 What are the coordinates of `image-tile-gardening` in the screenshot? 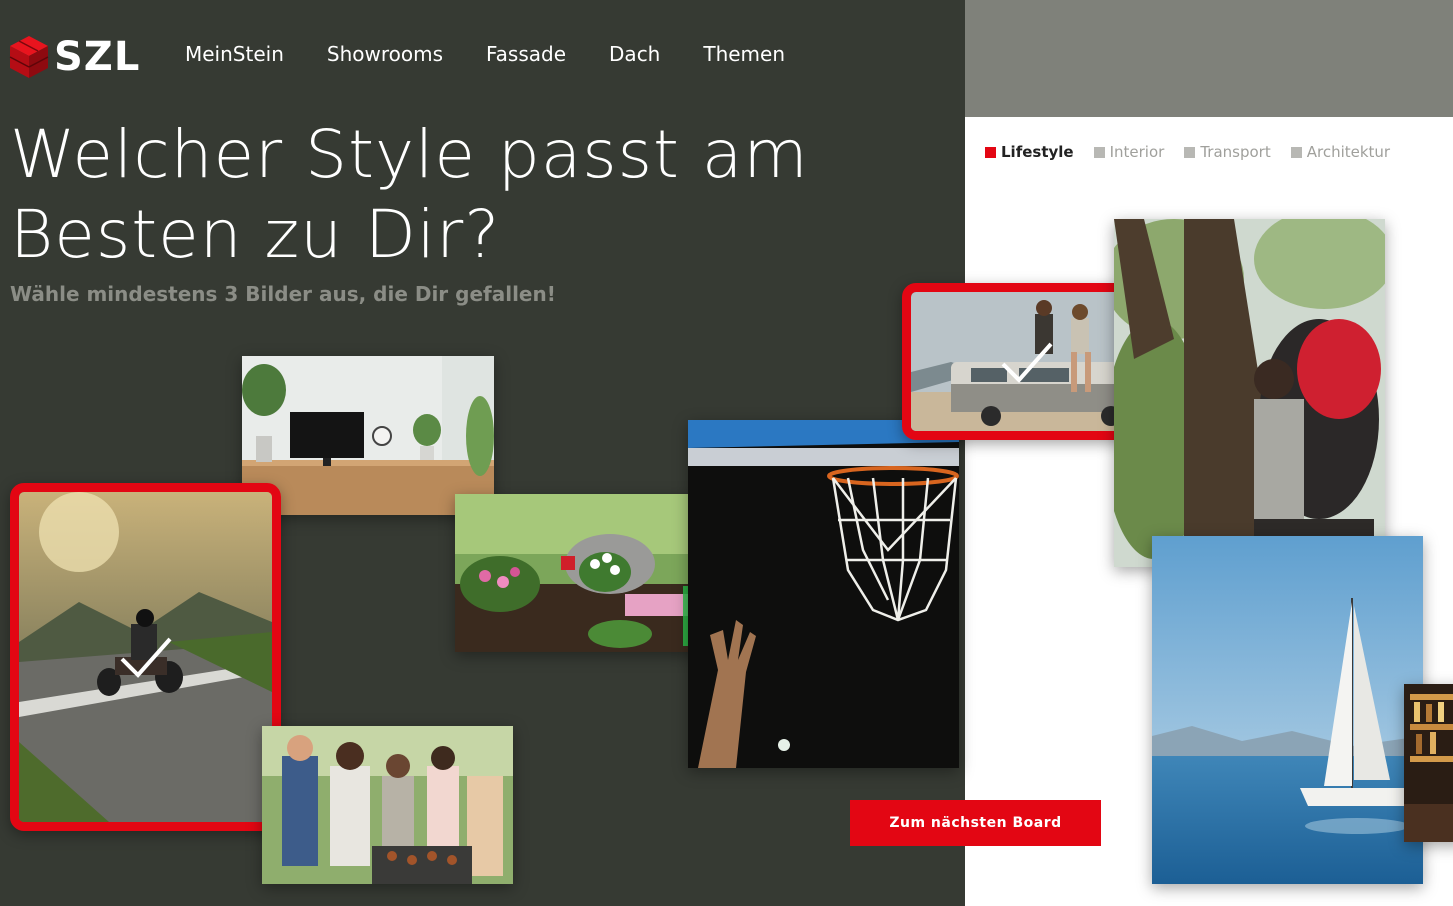 It's located at (581, 573).